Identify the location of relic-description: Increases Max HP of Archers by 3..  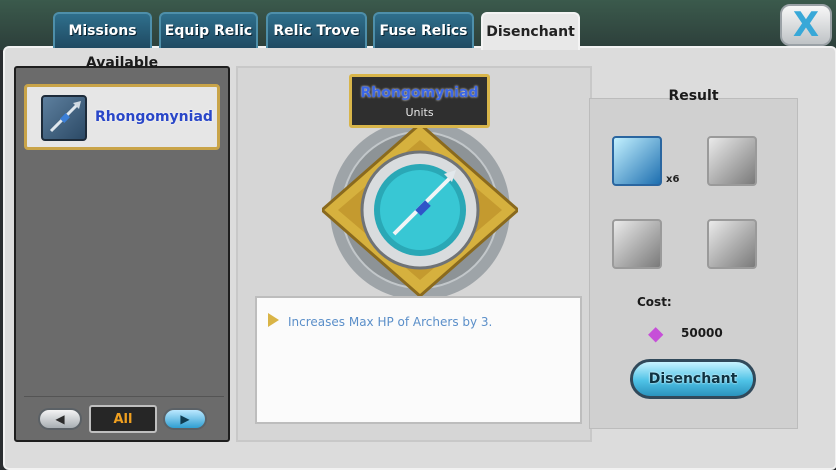
(390, 322).